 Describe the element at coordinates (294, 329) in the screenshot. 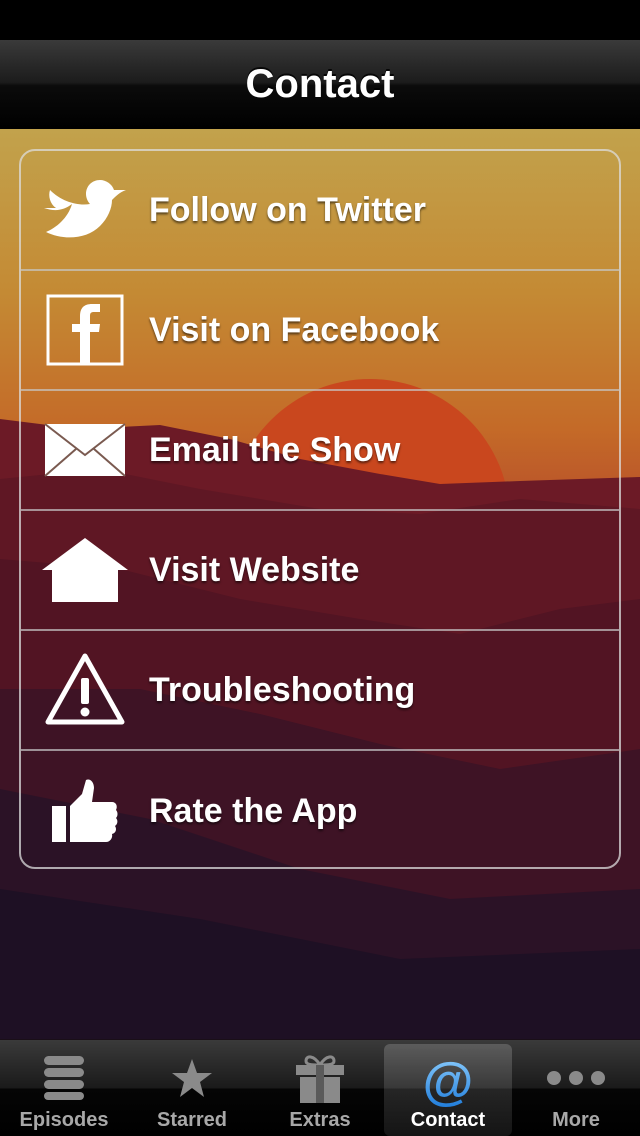

I see `contact-row-label: Visit on Facebook` at that location.